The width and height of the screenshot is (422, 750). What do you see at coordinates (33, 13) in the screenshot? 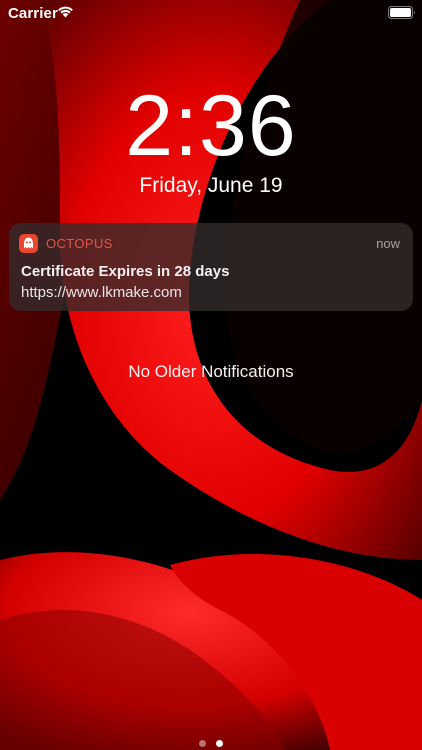
I see `carrier-label: Carrier` at bounding box center [33, 13].